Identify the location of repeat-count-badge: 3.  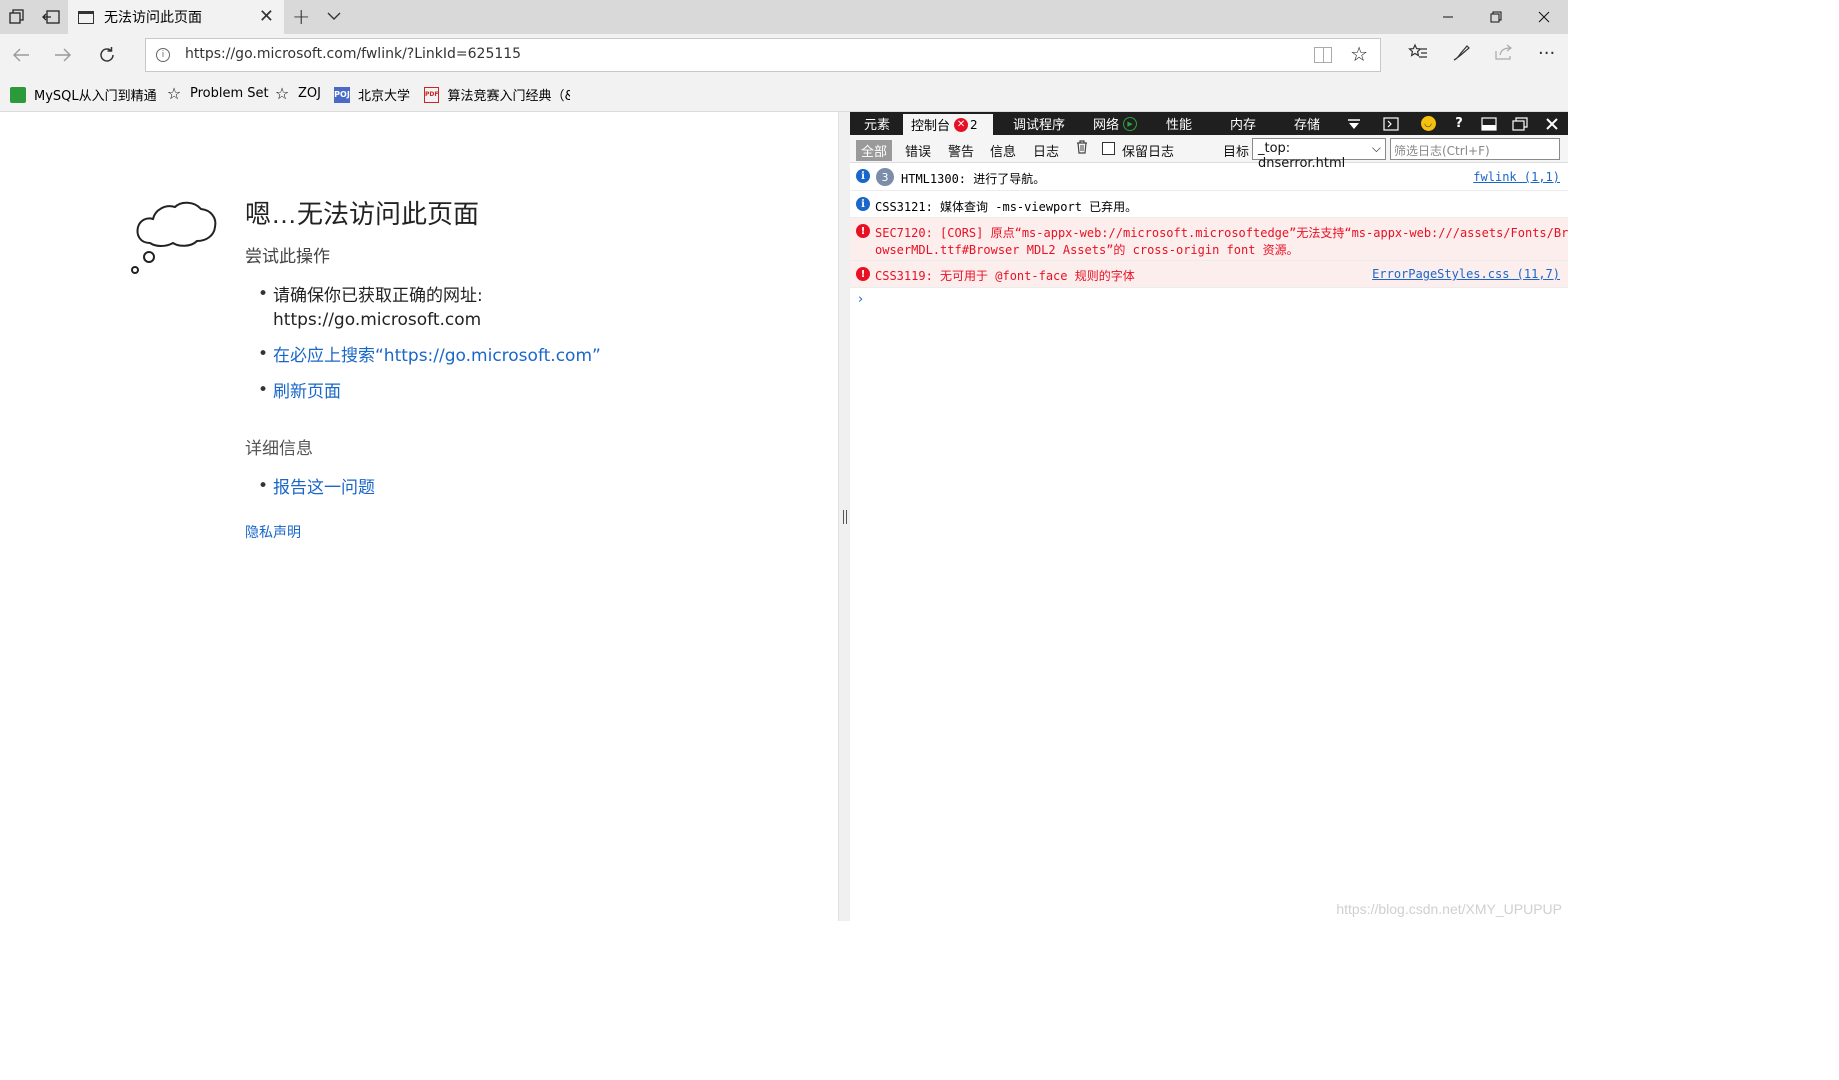
(885, 177).